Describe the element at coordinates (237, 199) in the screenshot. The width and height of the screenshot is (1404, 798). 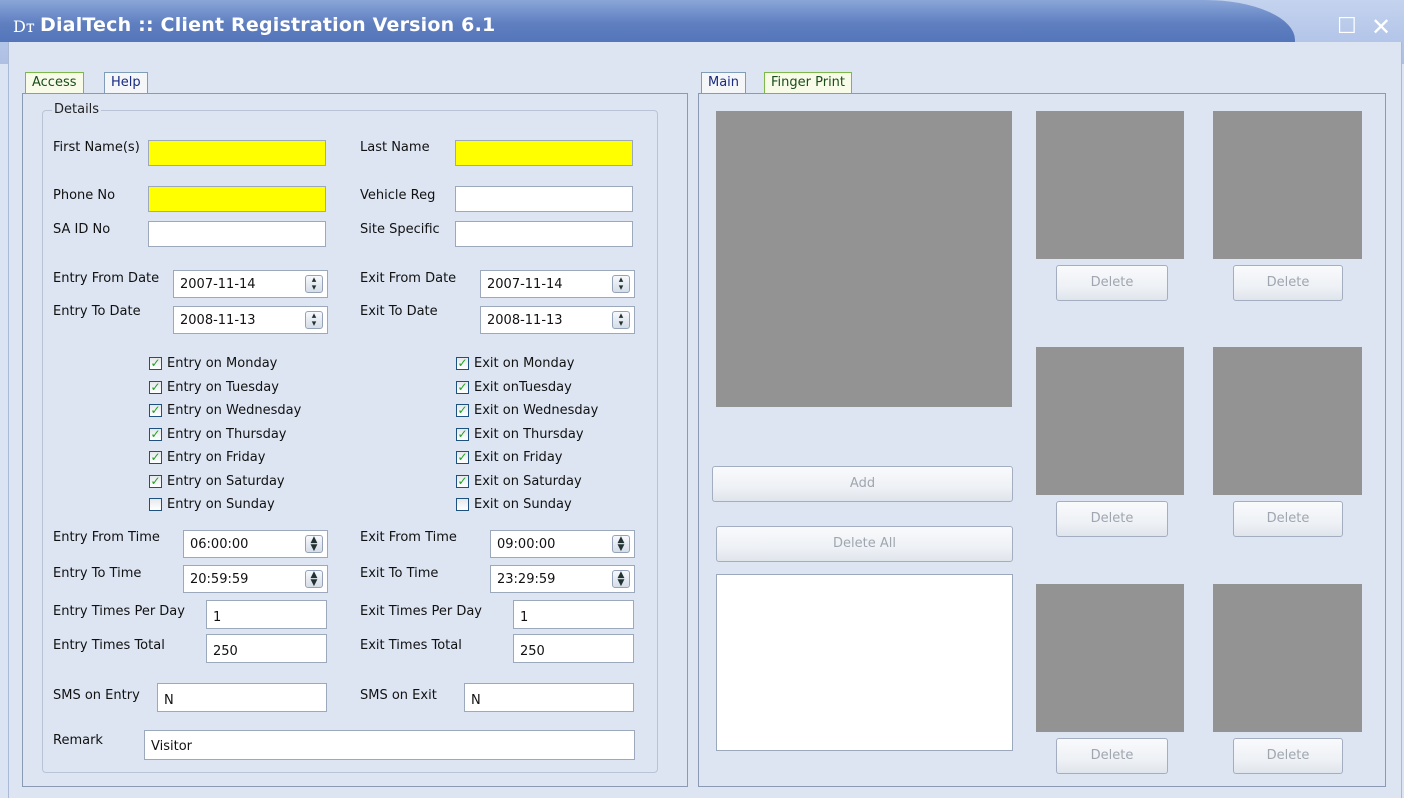
I see `phone-no-field` at that location.